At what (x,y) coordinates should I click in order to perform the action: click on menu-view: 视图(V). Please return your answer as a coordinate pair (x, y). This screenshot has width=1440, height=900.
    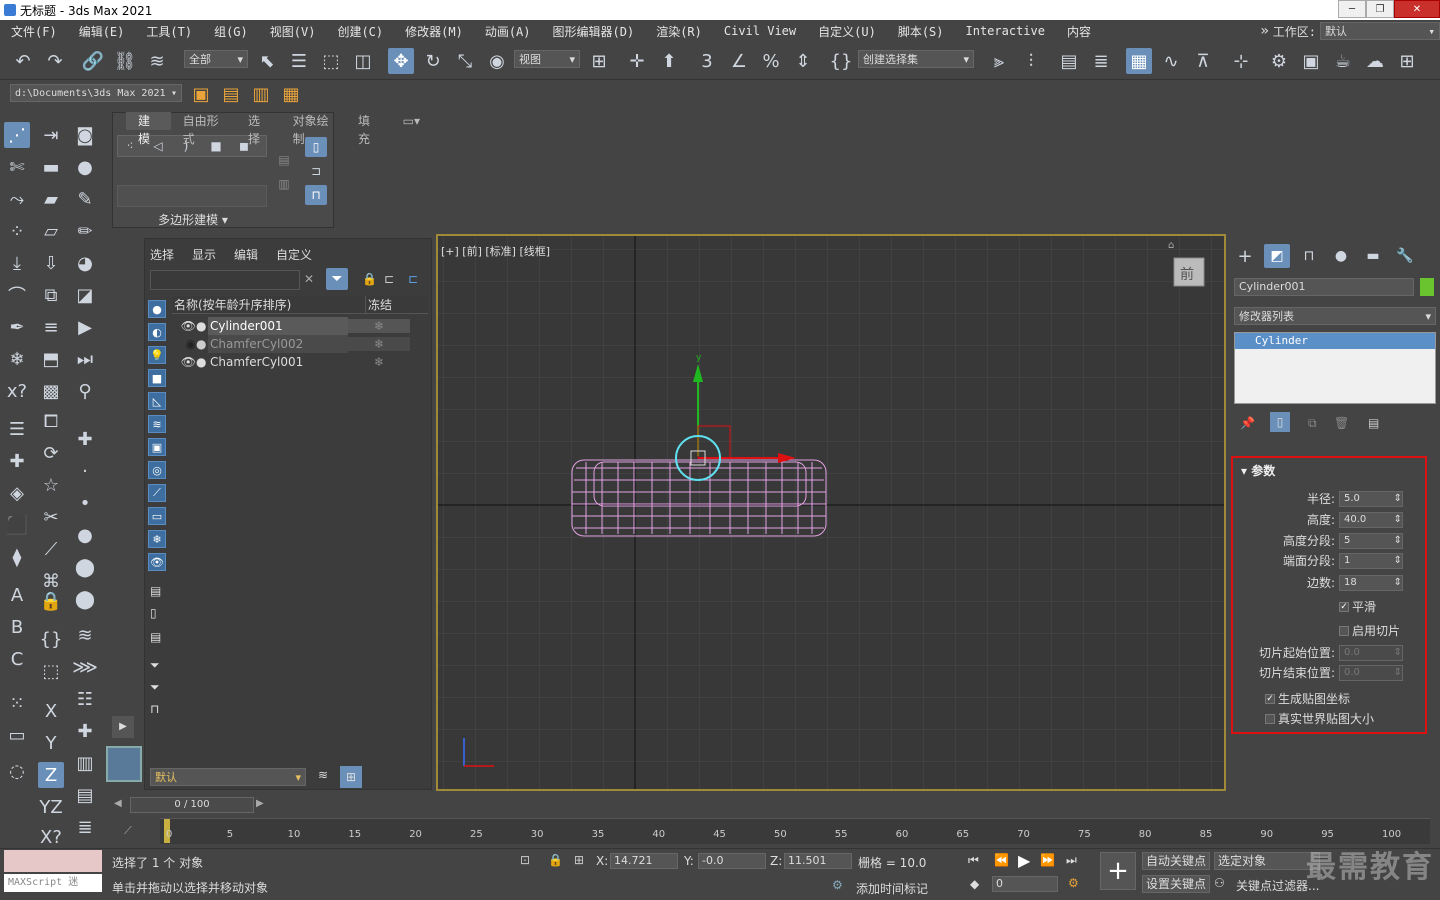
    Looking at the image, I should click on (293, 31).